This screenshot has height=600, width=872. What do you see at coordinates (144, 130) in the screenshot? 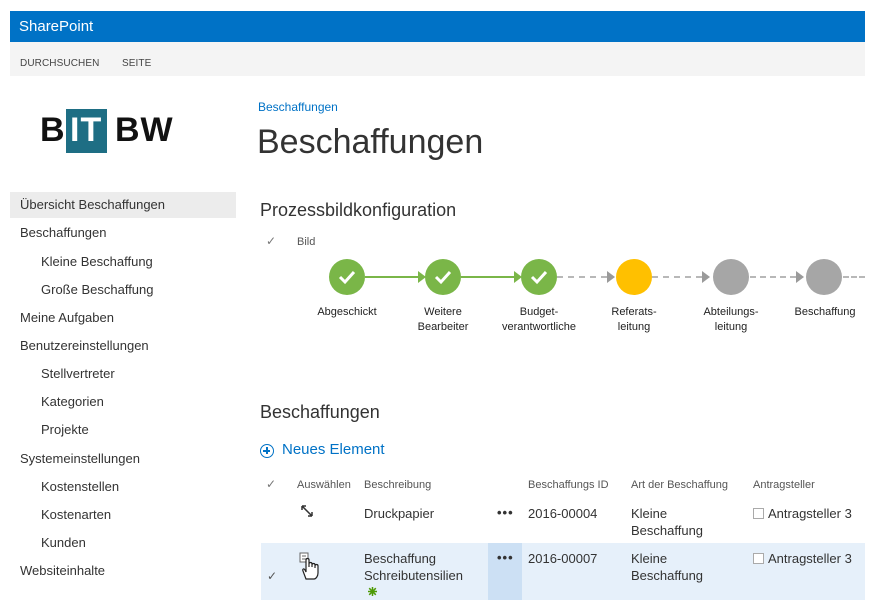
I see `logo-bw: BW` at bounding box center [144, 130].